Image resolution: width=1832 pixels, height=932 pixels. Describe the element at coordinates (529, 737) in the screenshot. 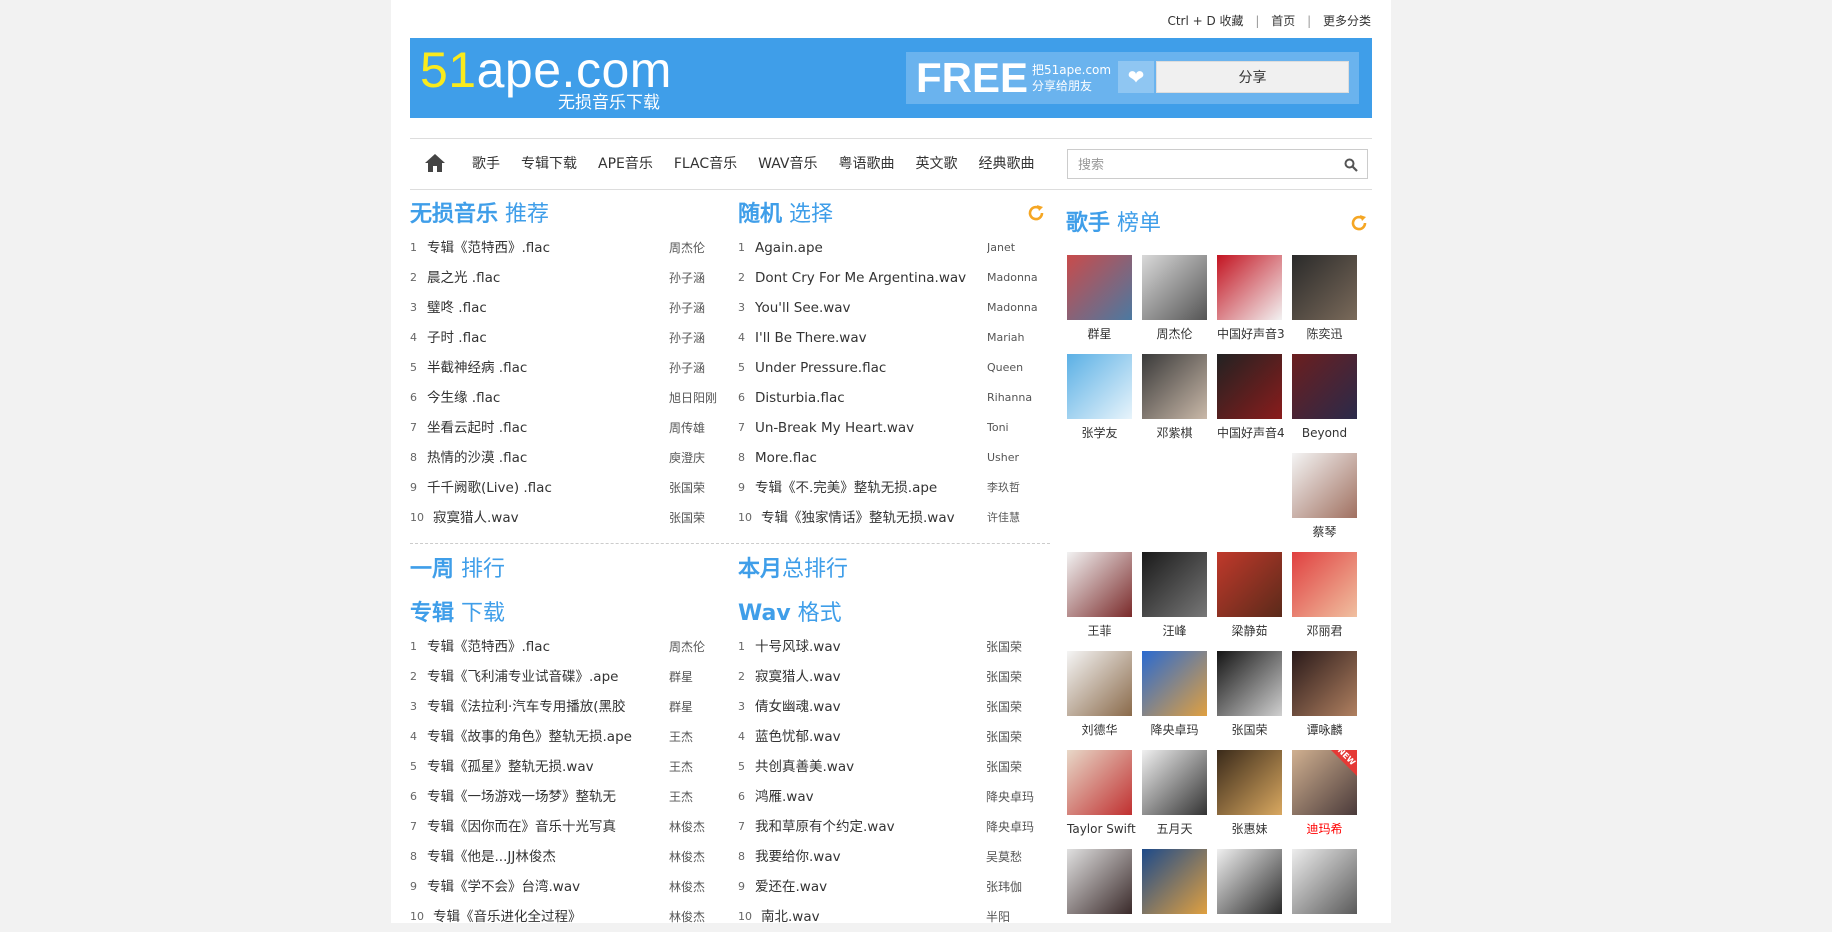

I see `song-title: 专辑《故事的角色》整轨无损.ape` at that location.